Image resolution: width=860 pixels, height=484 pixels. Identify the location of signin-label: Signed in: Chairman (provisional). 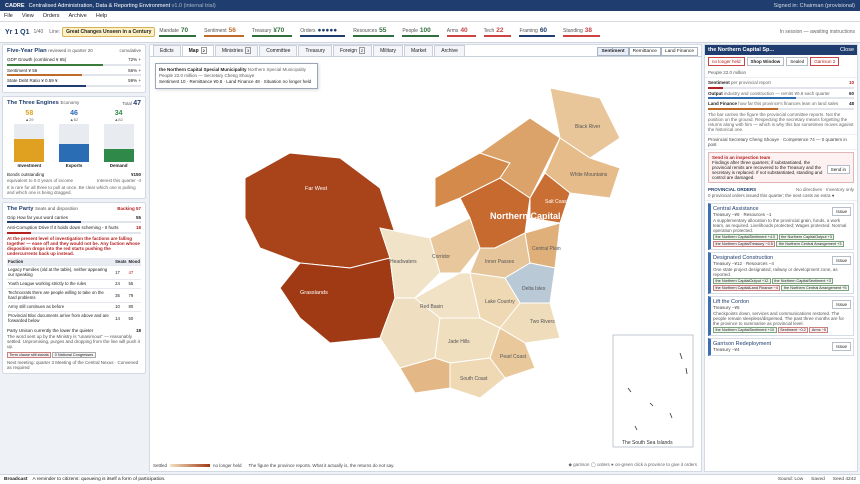
(814, 5).